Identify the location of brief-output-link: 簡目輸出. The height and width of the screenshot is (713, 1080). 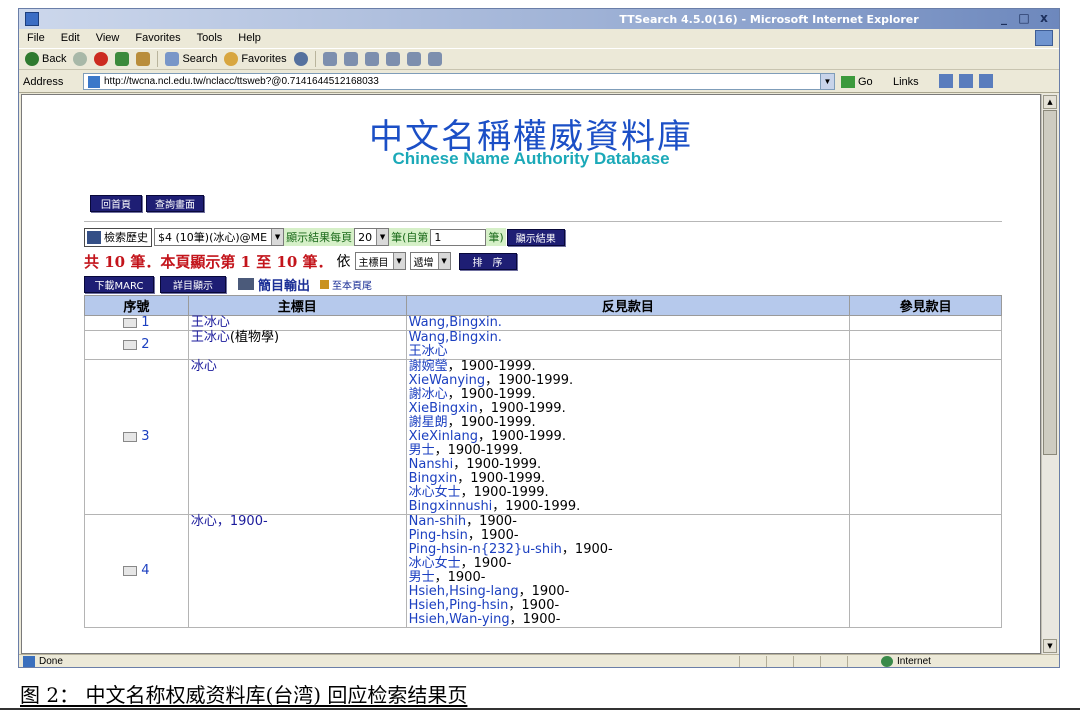
(274, 284).